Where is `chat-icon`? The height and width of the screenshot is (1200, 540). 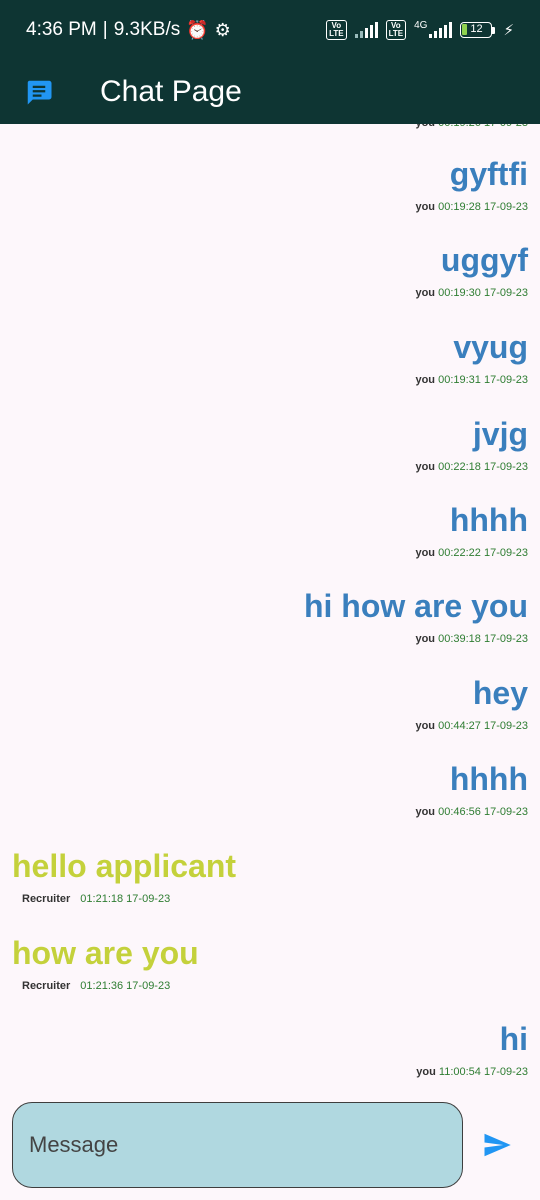
chat-icon is located at coordinates (39, 92).